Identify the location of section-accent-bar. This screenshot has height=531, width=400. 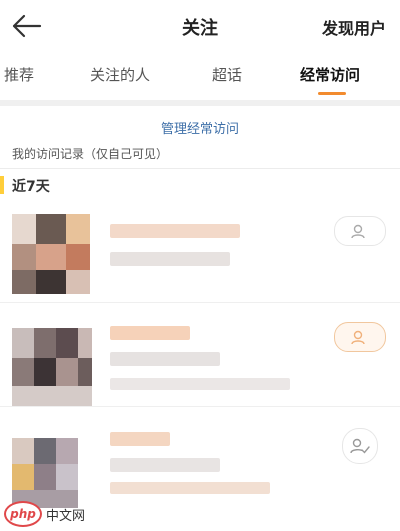
(2, 185).